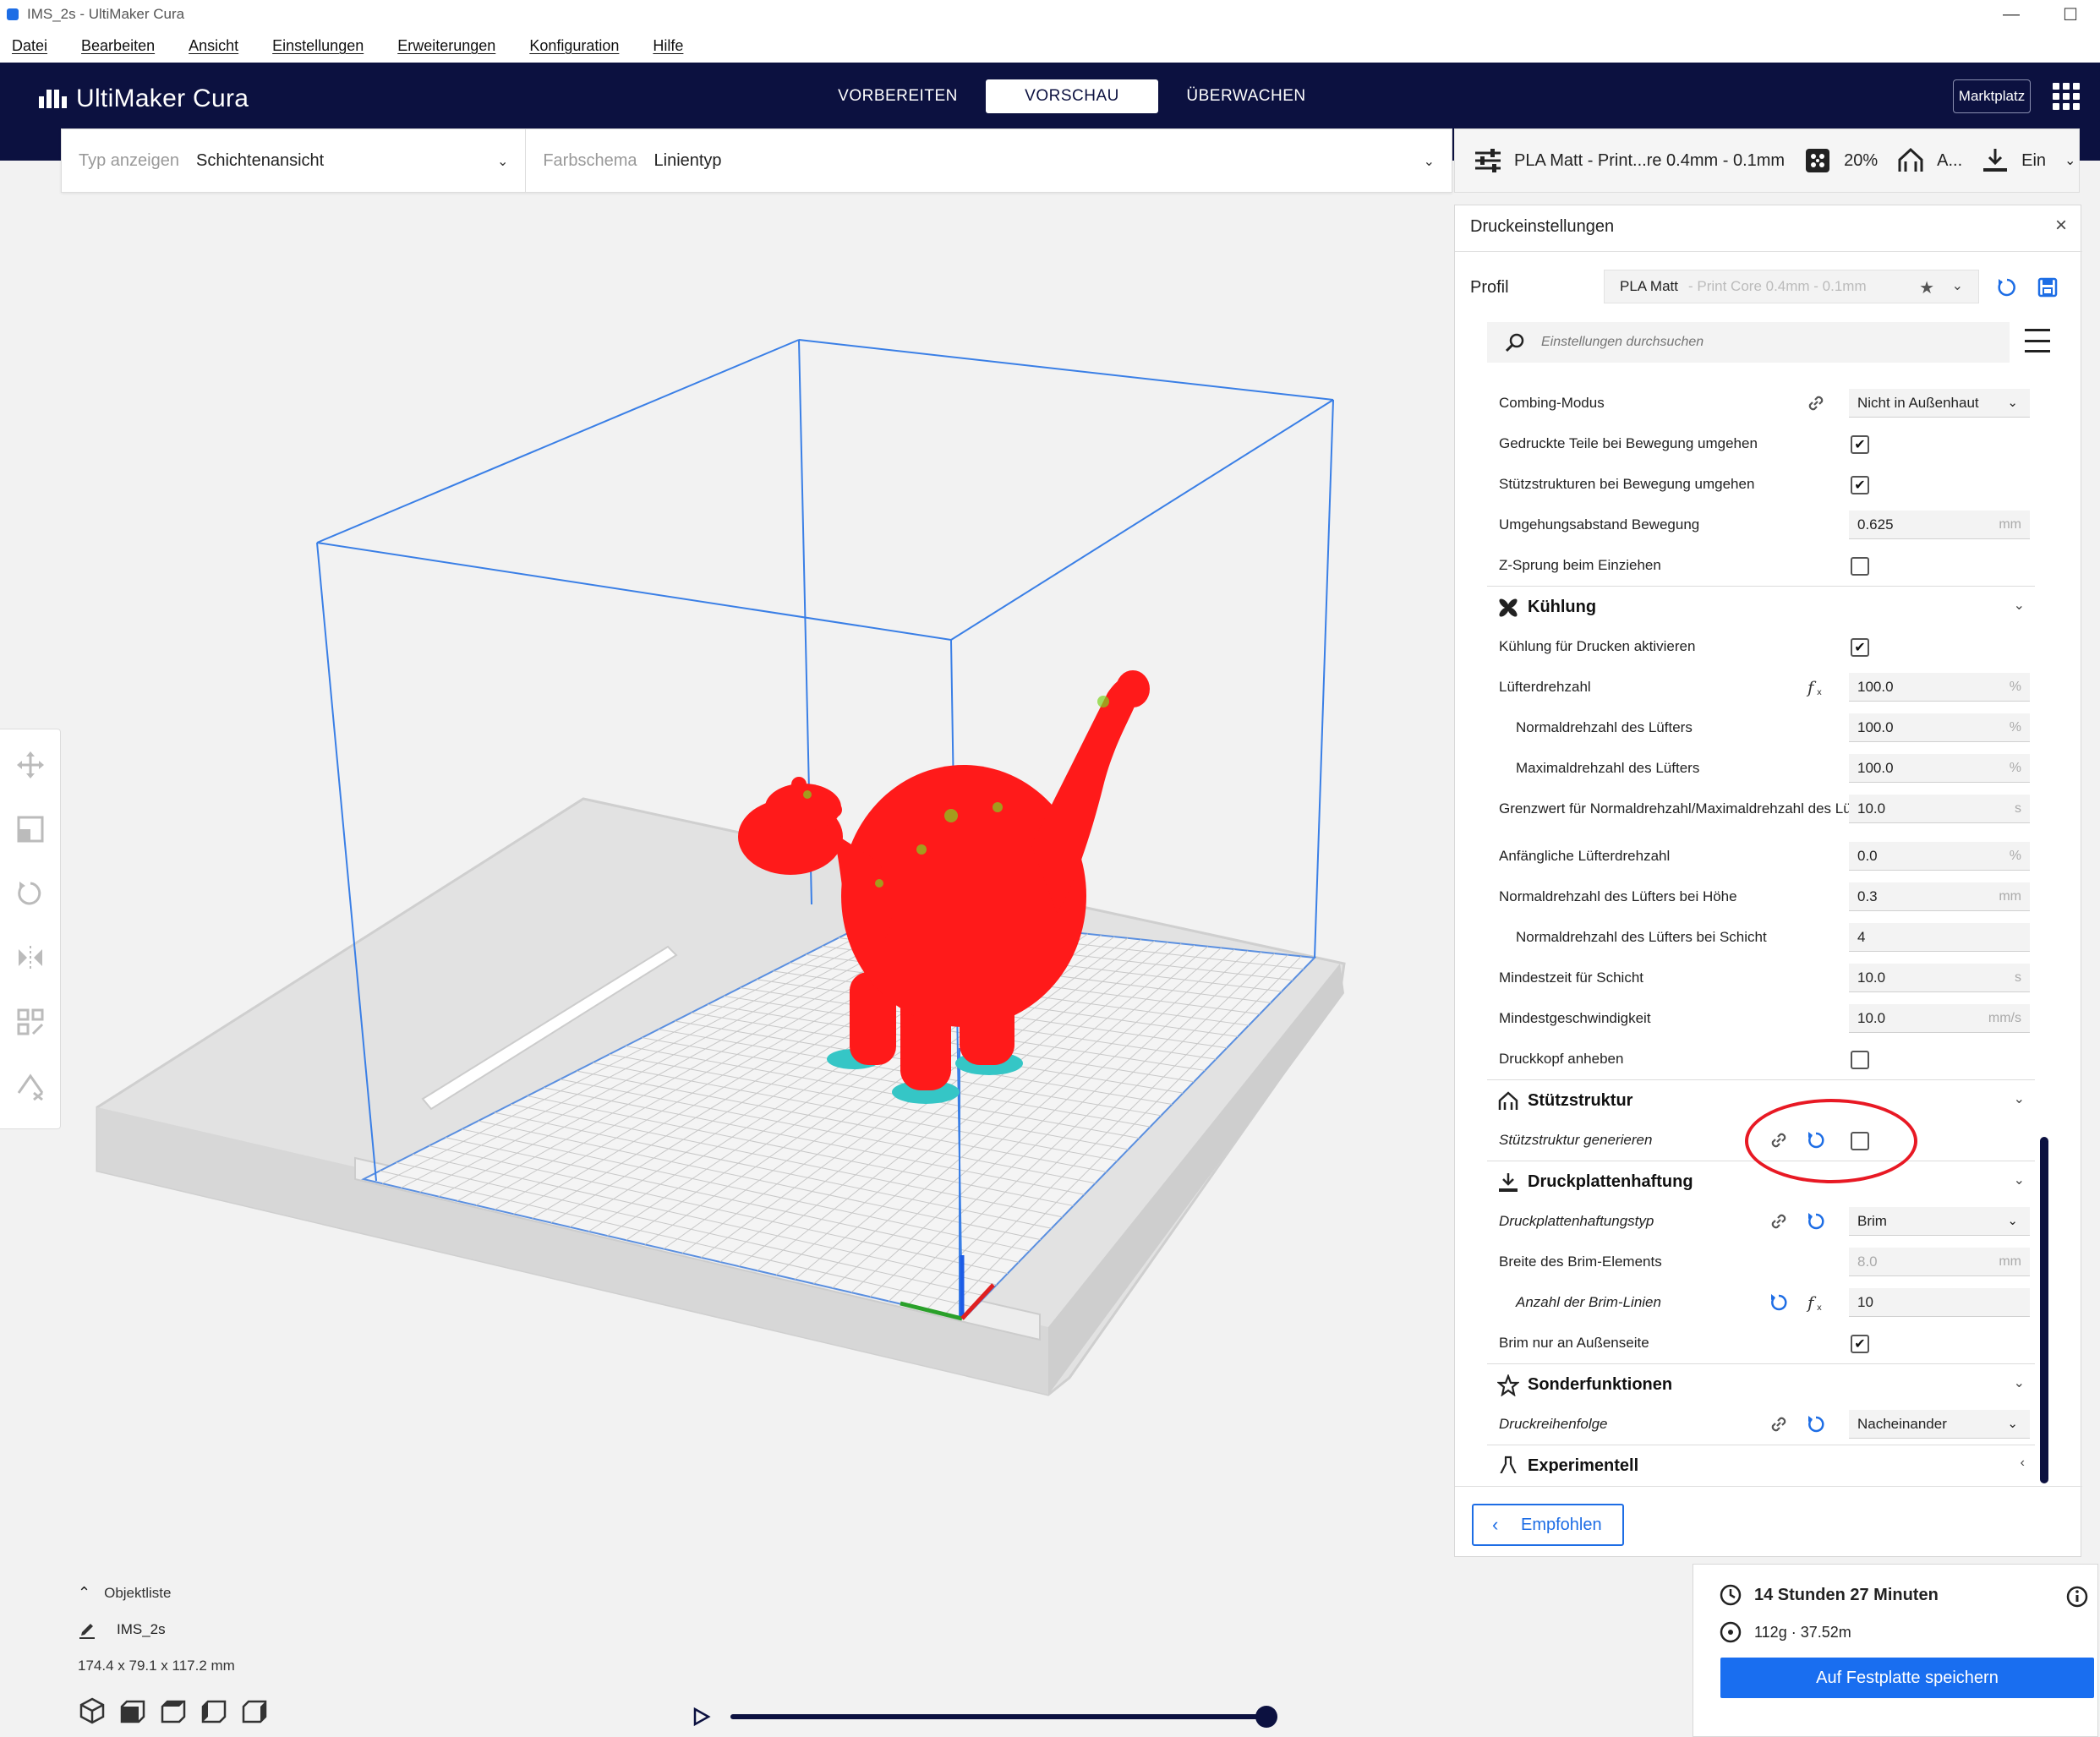  Describe the element at coordinates (53, 99) in the screenshot. I see `ultimaker-logo-icon` at that location.